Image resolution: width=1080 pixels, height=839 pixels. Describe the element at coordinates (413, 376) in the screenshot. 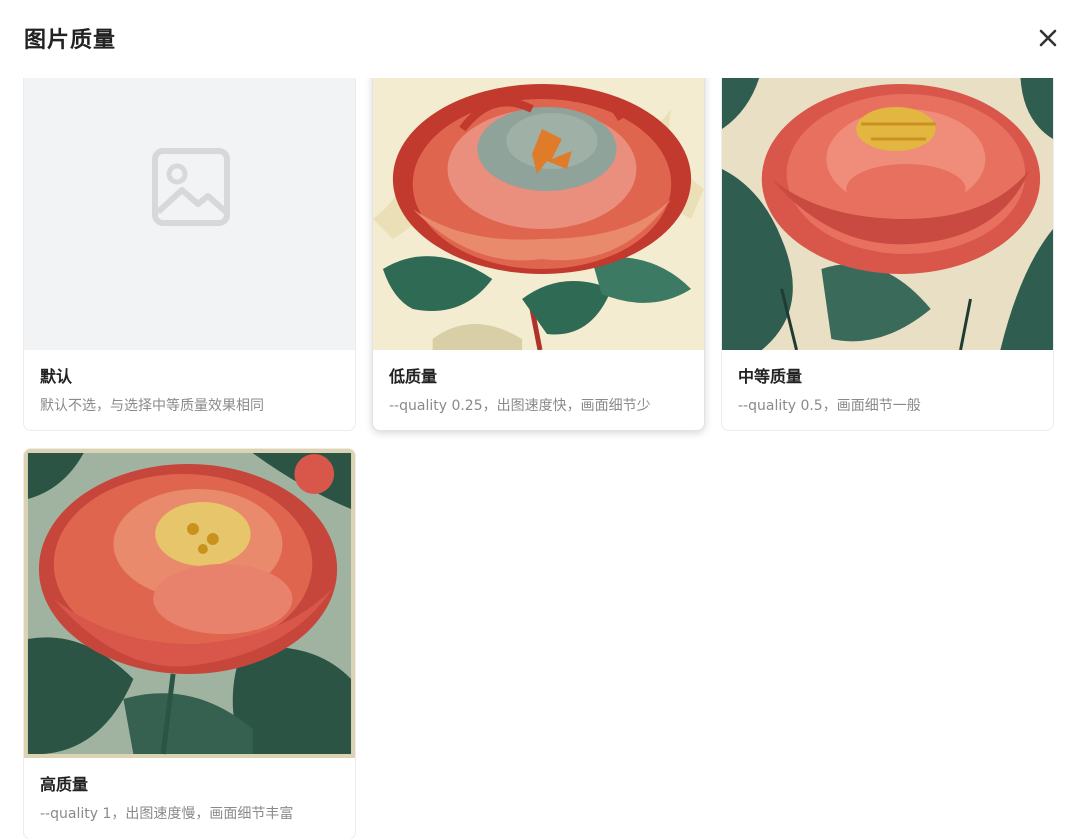

I see `option-name: 低质量` at that location.